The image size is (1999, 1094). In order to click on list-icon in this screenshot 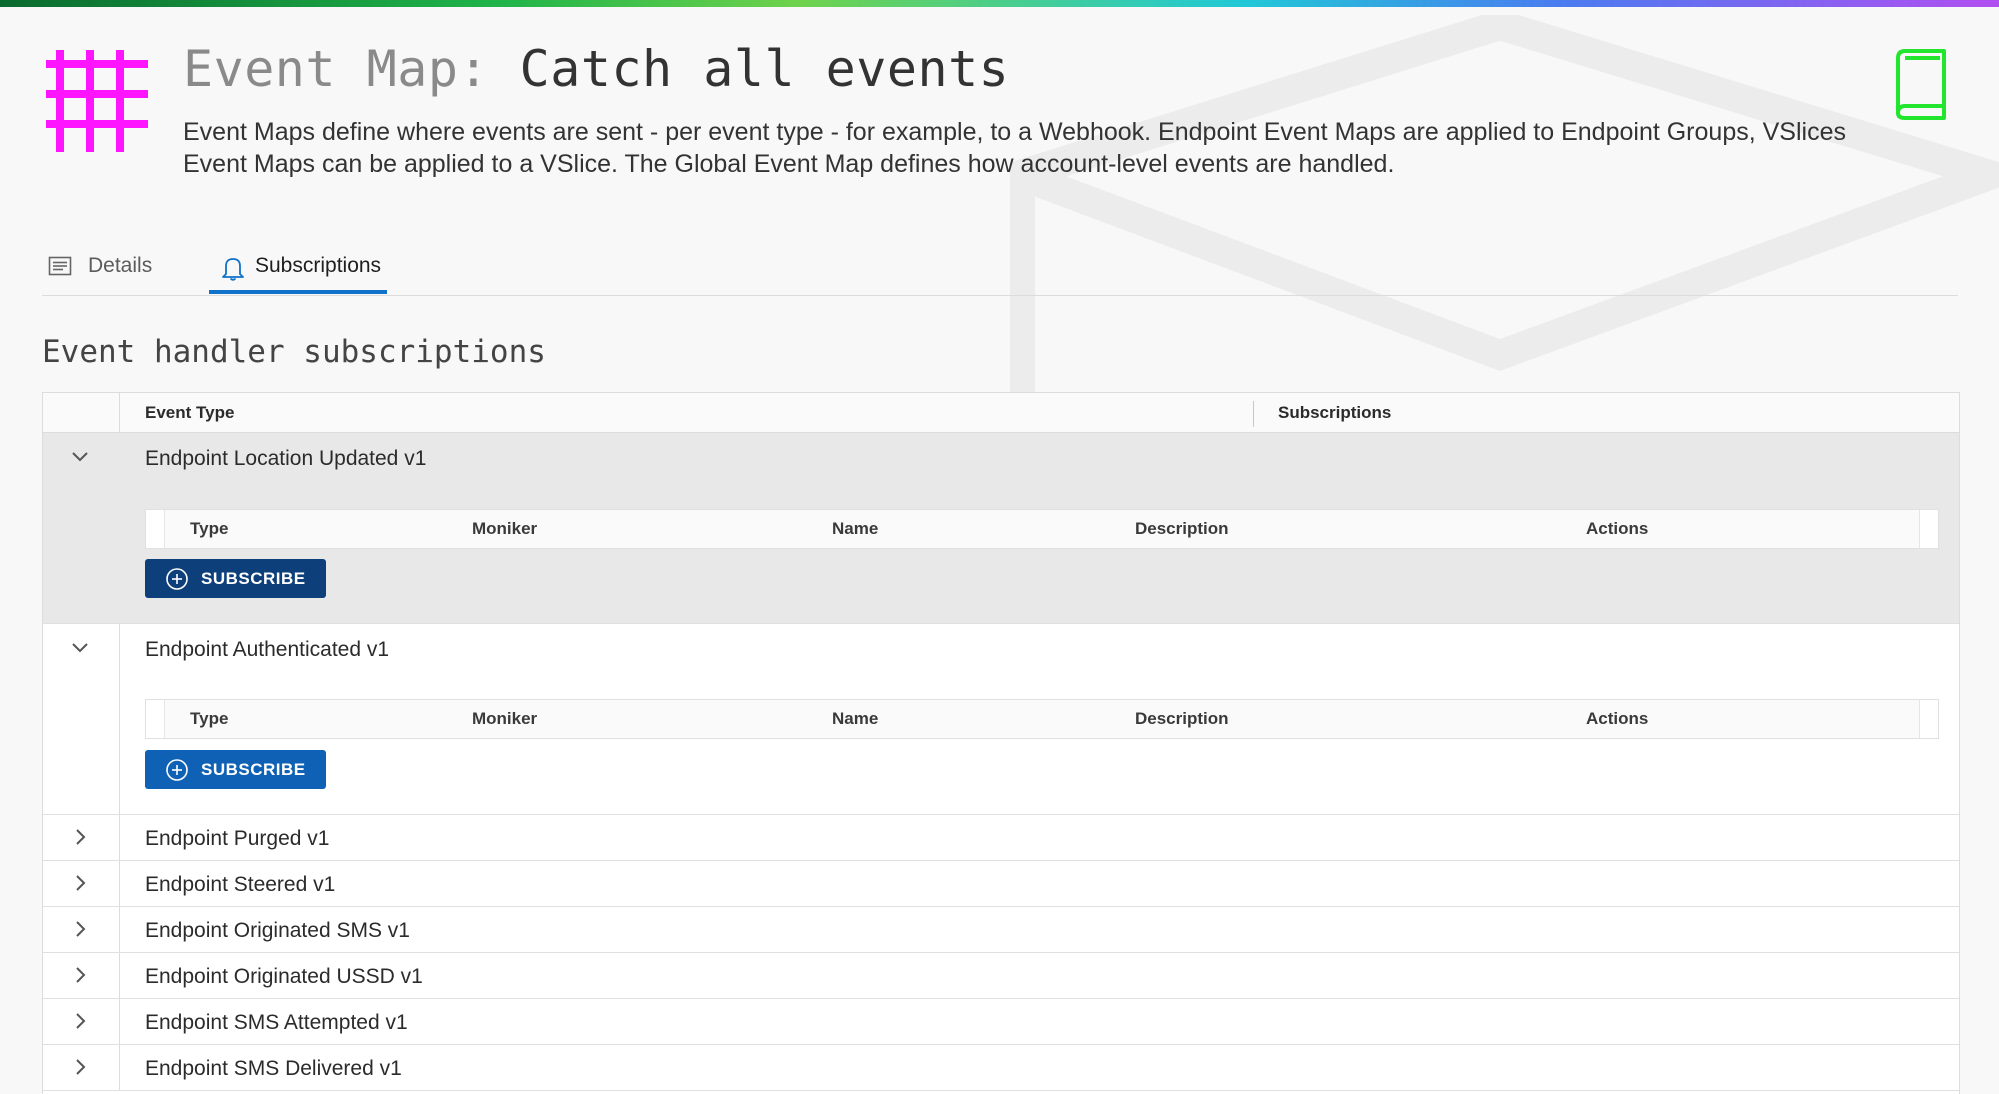, I will do `click(60, 266)`.